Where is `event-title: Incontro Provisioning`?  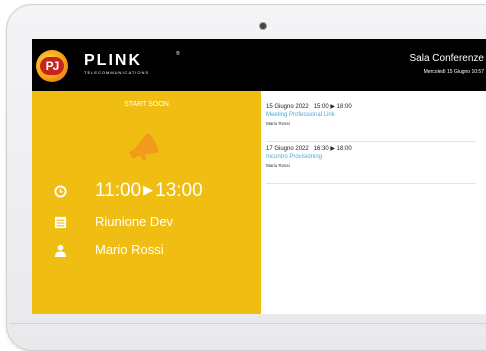 event-title: Incontro Provisioning is located at coordinates (294, 157).